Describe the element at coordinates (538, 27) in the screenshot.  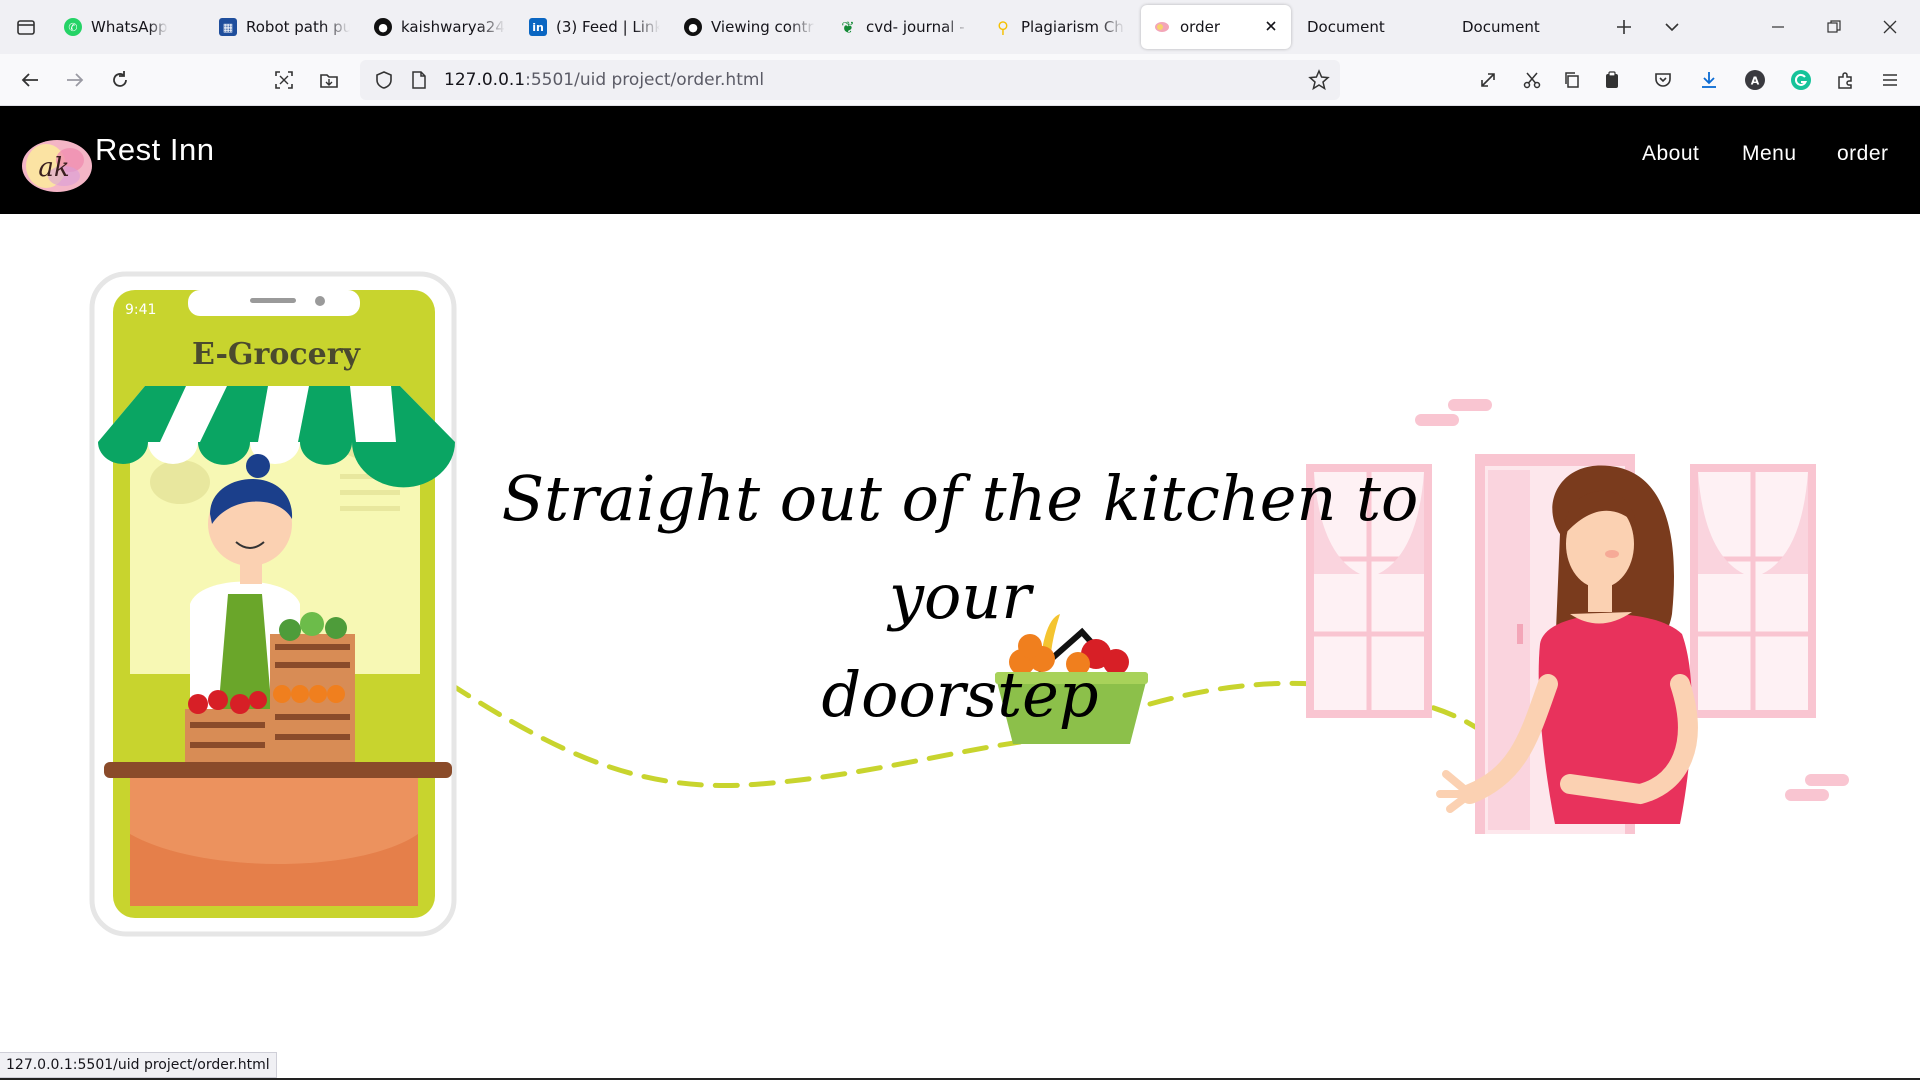
I see `linkedin-icon: in` at that location.